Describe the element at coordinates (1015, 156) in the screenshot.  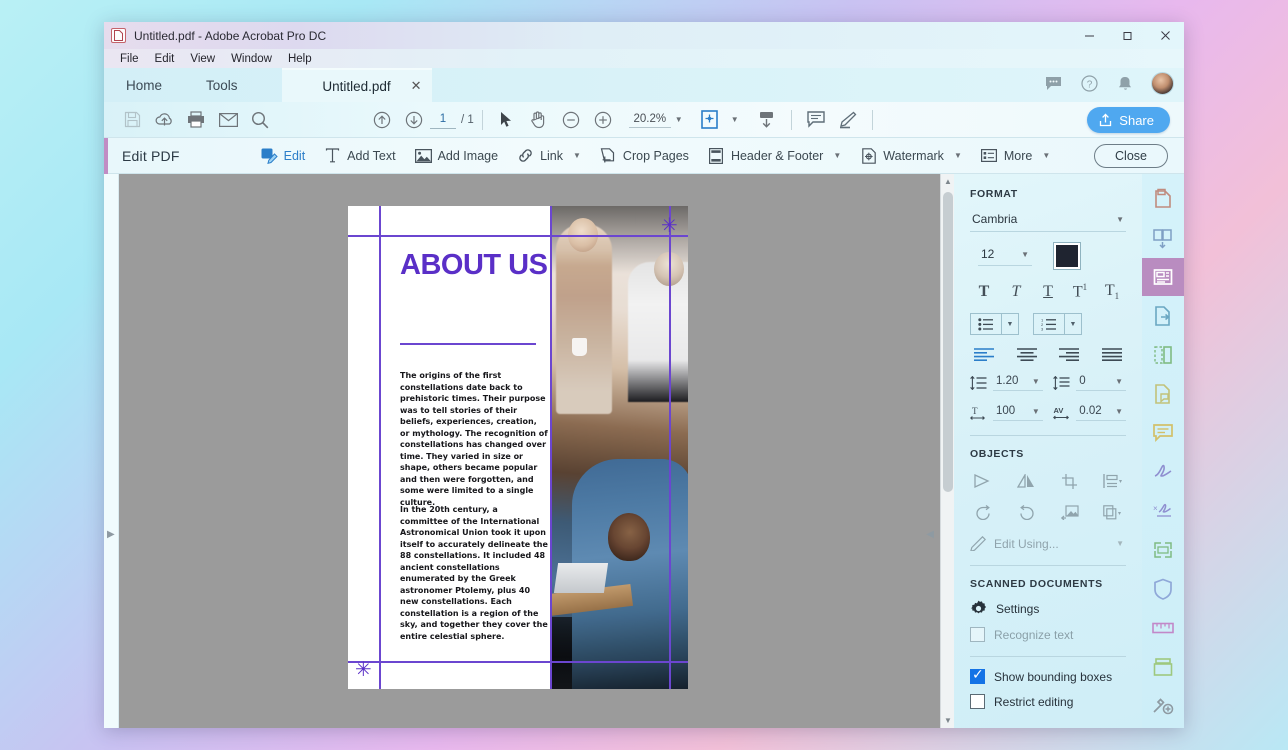
I see `more-button: More ▼` at that location.